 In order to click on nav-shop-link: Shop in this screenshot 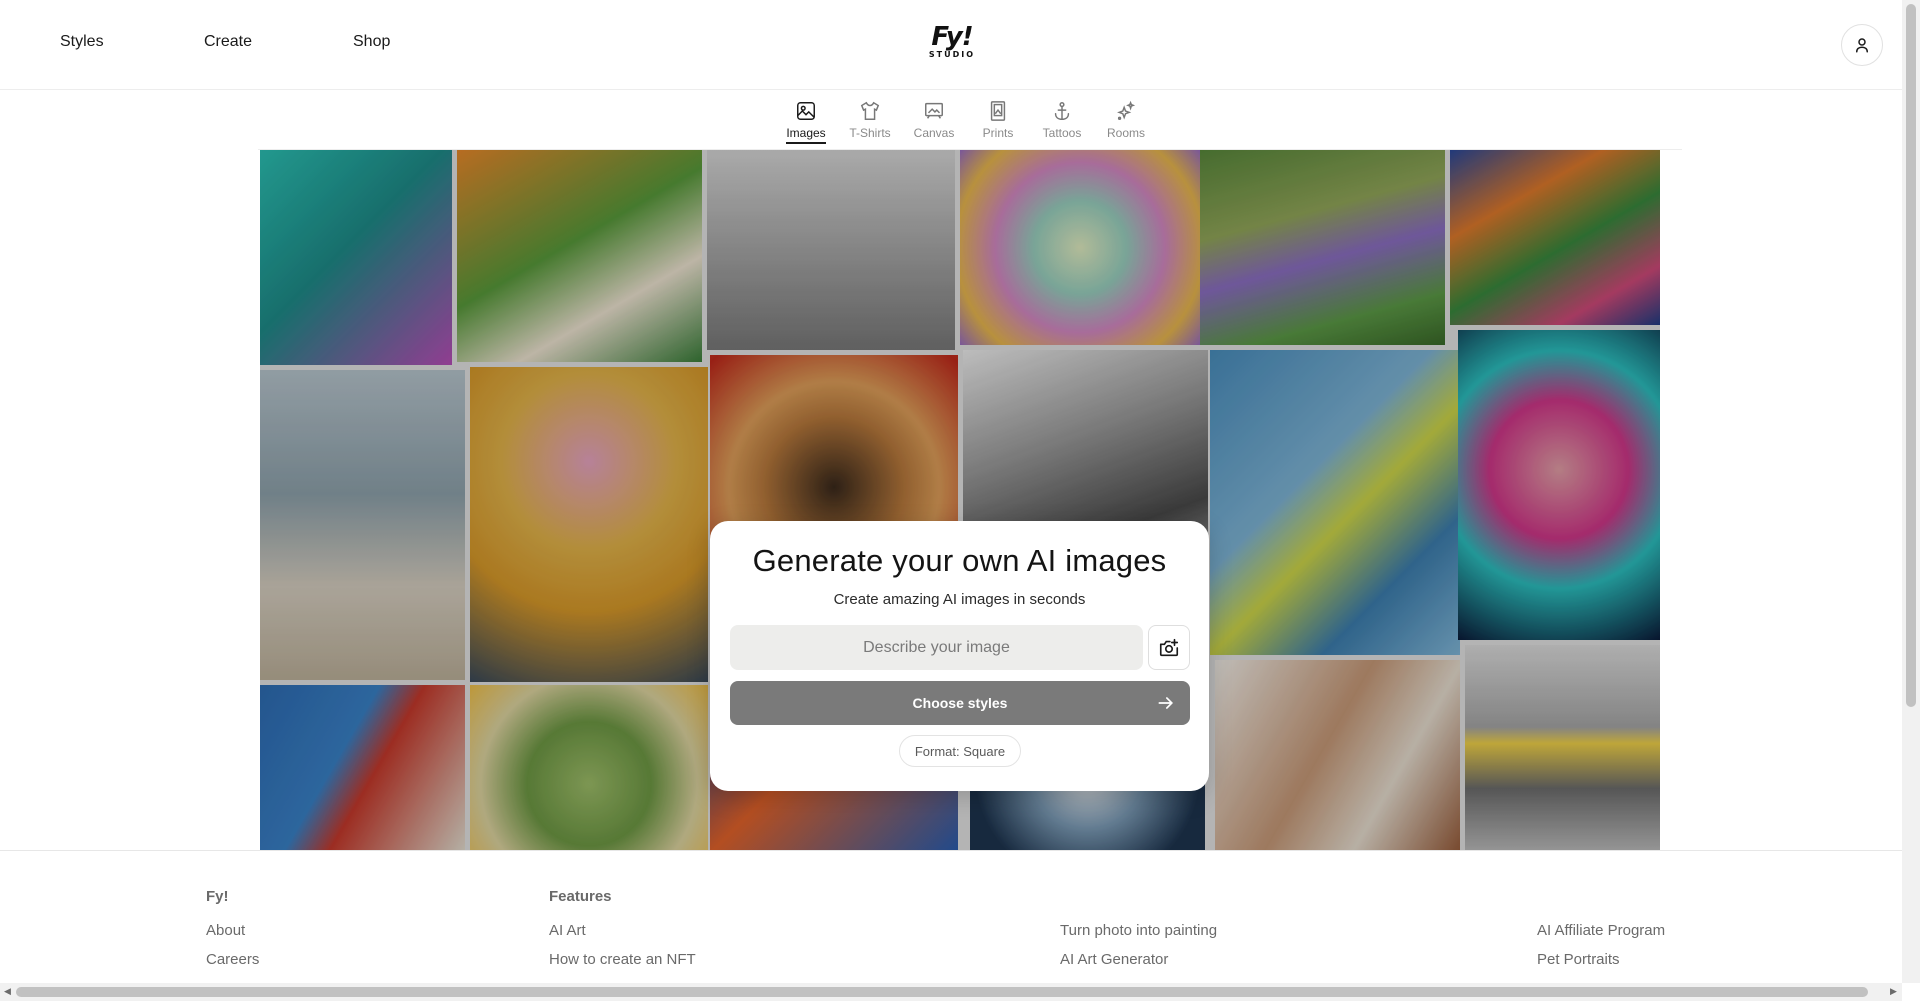, I will do `click(371, 42)`.